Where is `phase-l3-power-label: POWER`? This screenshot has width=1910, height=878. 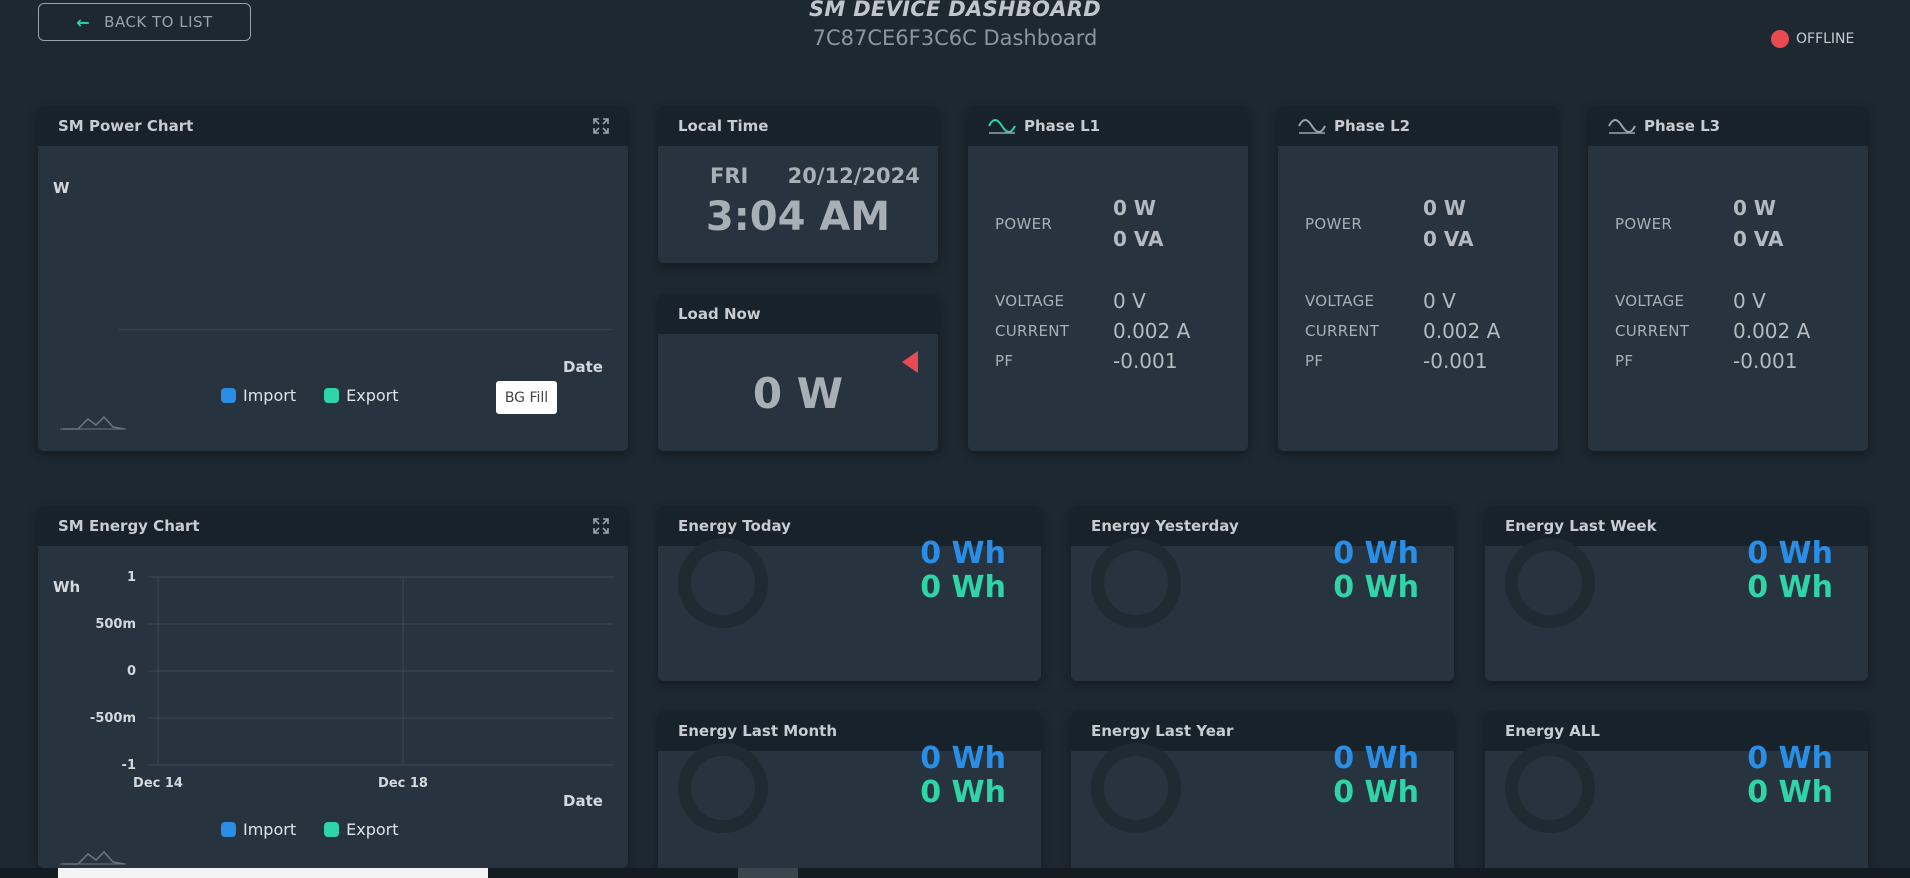
phase-l3-power-label: POWER is located at coordinates (1644, 224).